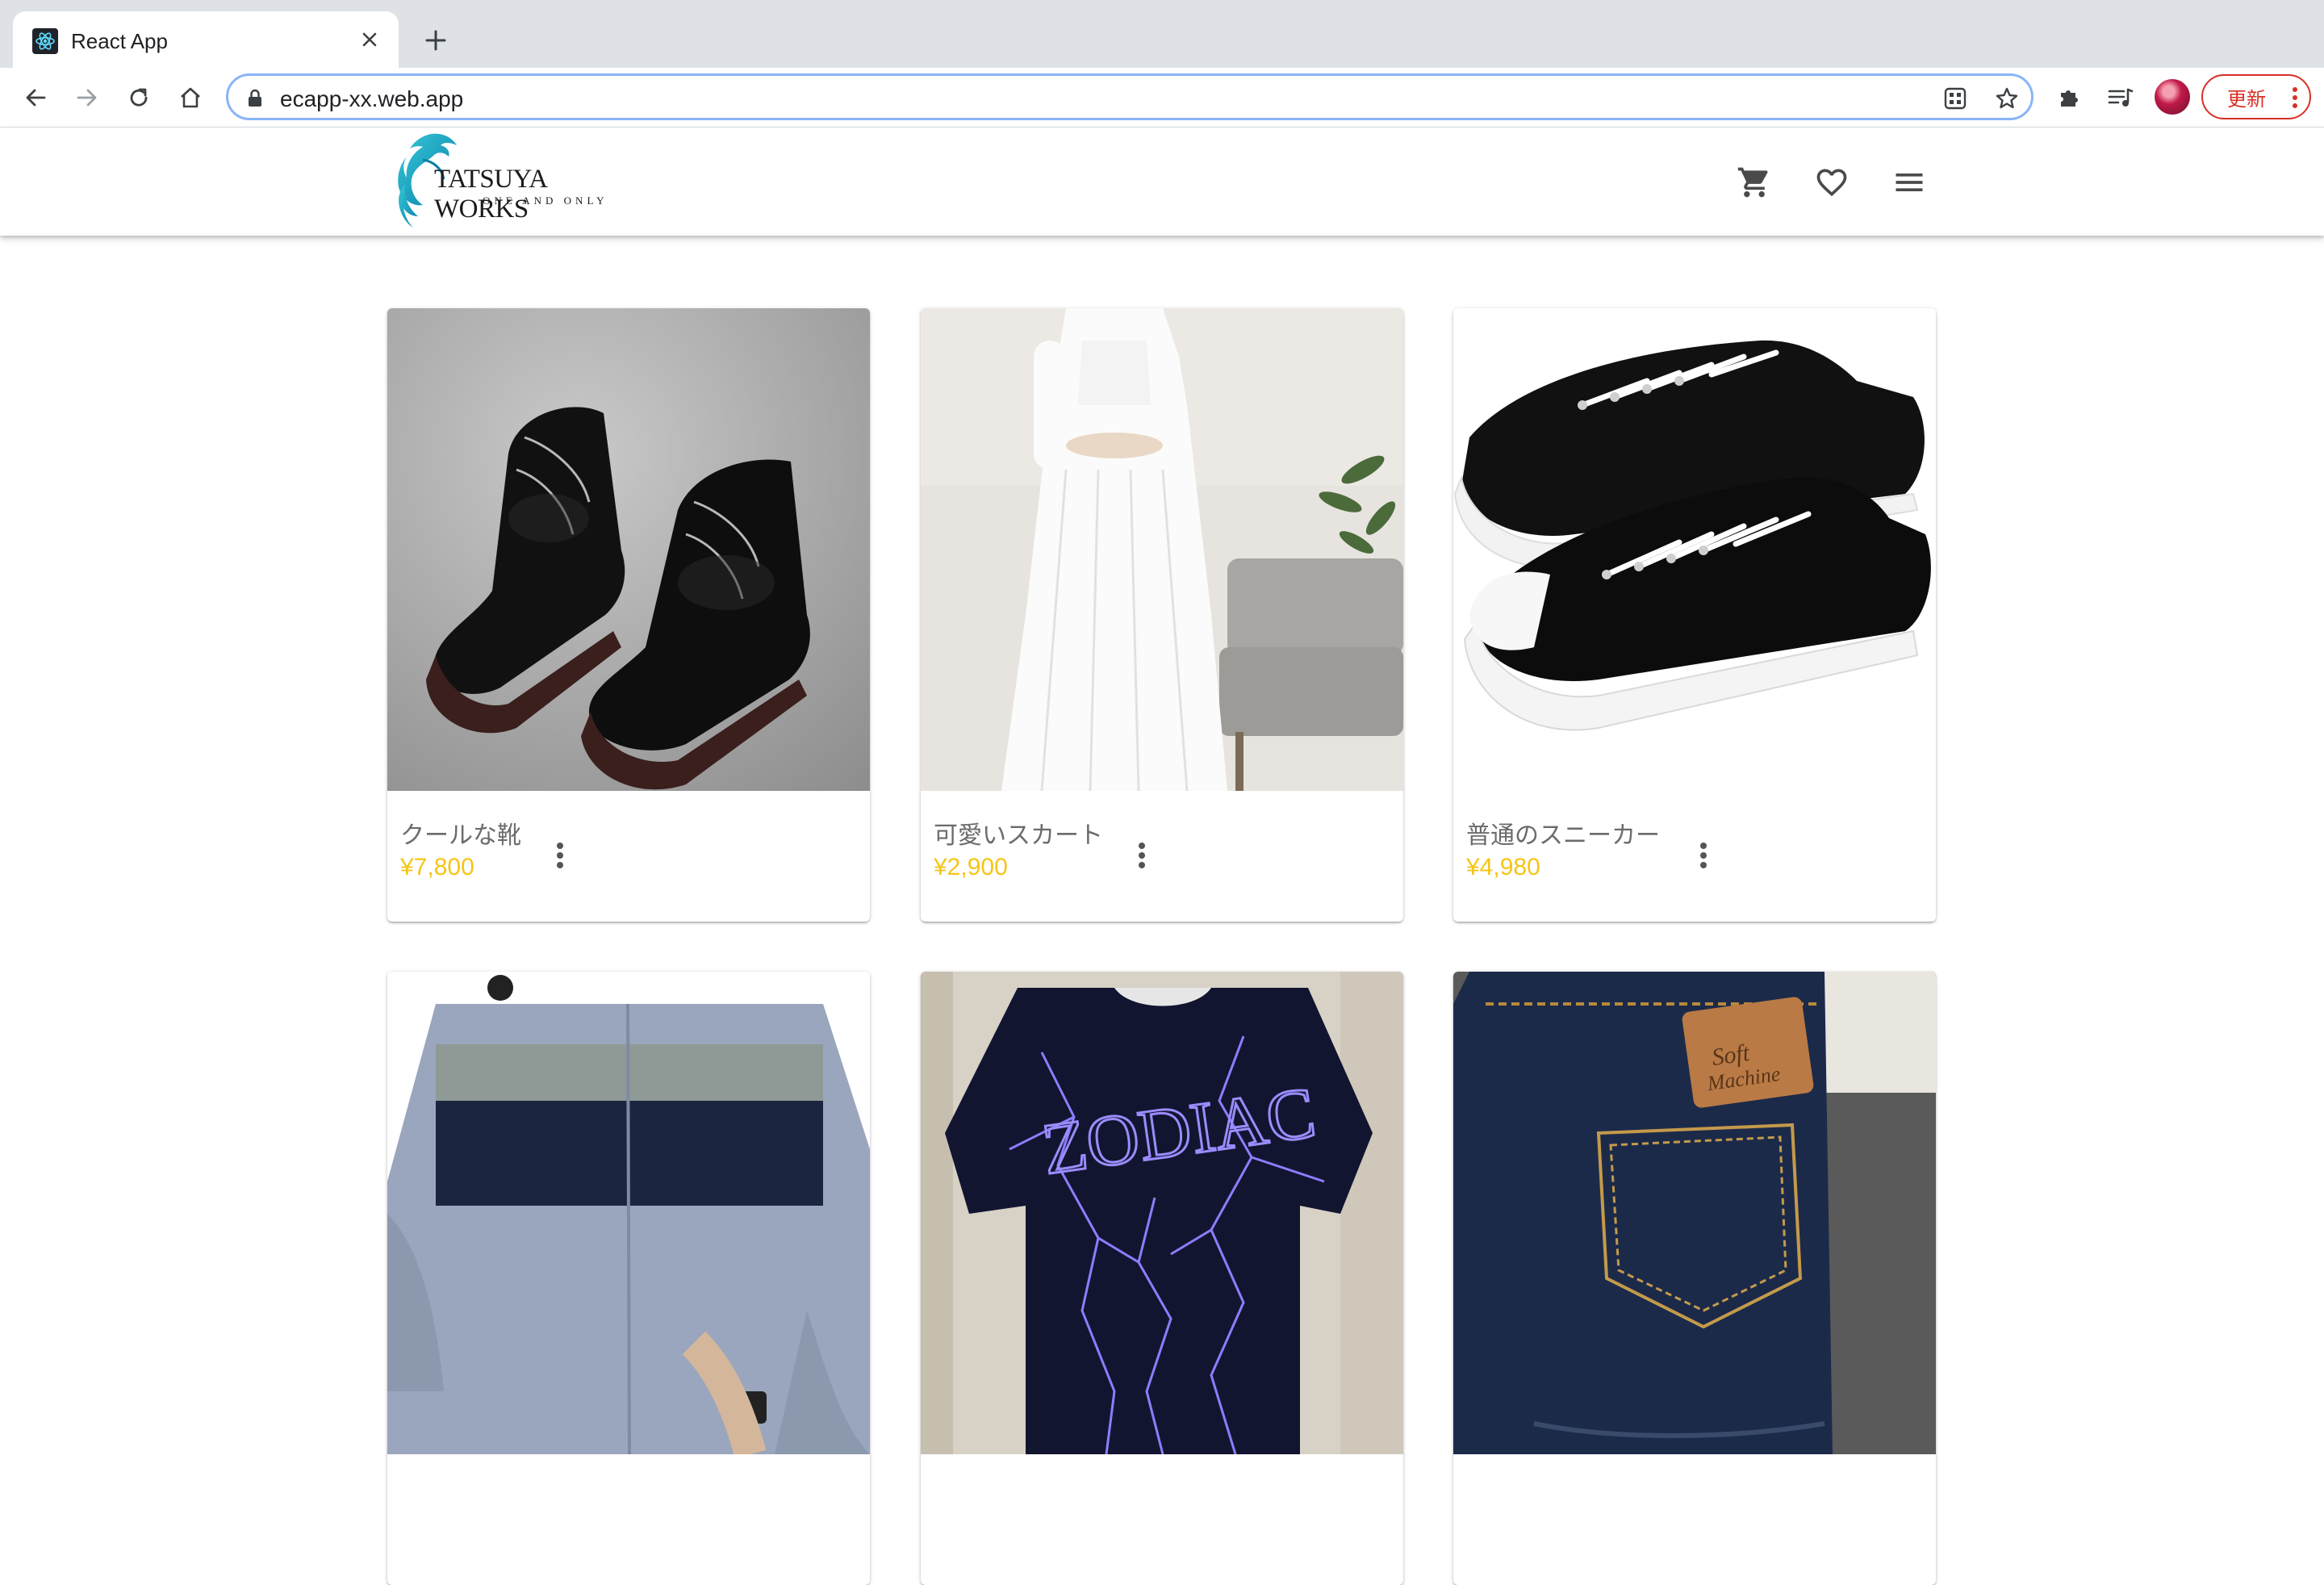 Image resolution: width=2324 pixels, height=1585 pixels. Describe the element at coordinates (190, 97) in the screenshot. I see `home-icon` at that location.